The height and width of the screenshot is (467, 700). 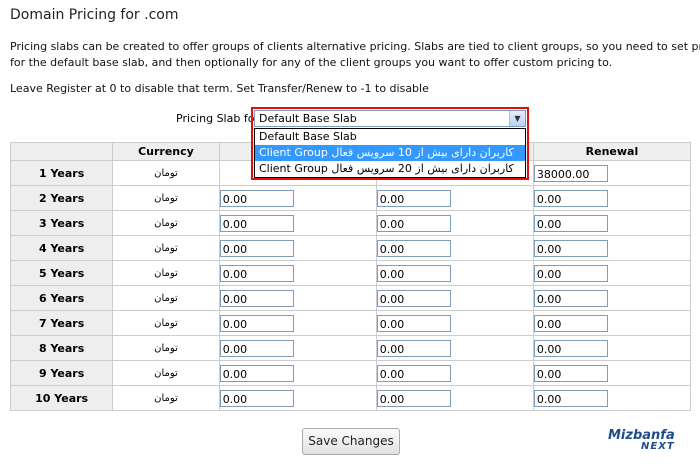 I want to click on term-label: 10 Years, so click(x=61, y=398).